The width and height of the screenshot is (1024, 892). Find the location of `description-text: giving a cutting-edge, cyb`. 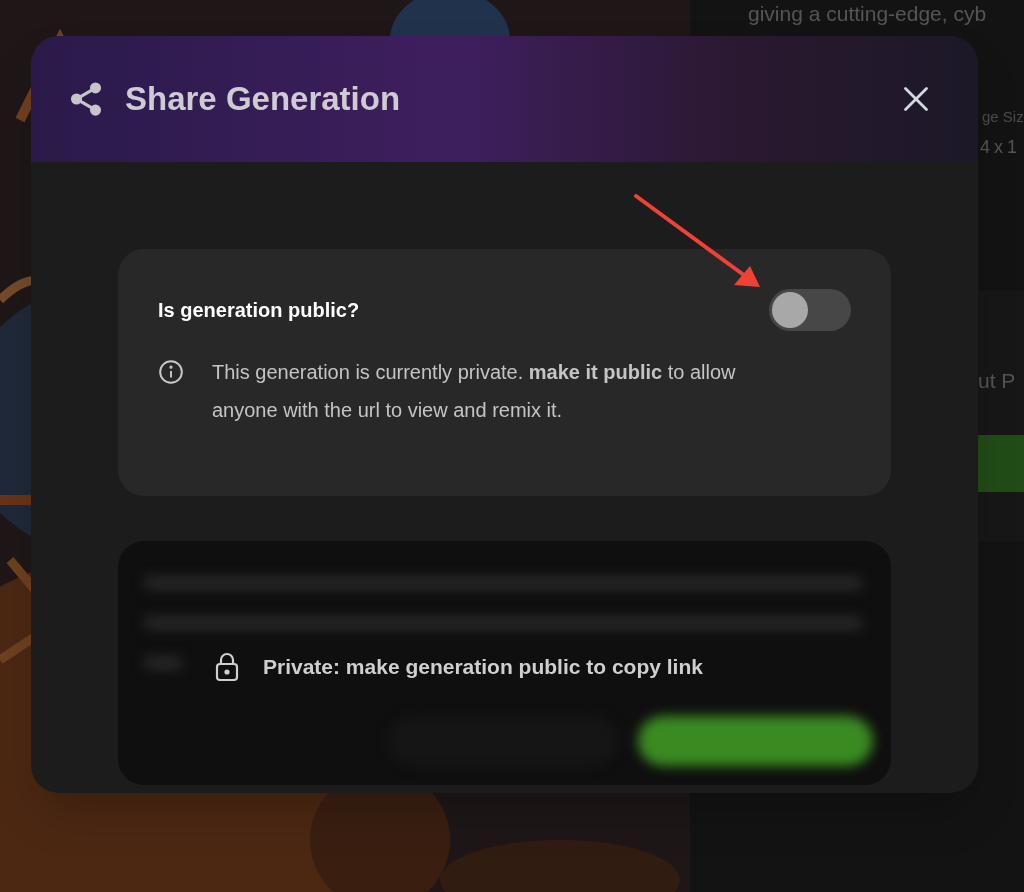

description-text: giving a cutting-edge, cyb is located at coordinates (868, 14).